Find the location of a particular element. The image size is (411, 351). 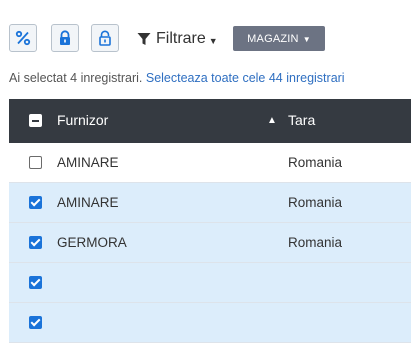

store-dropdown-button: MAGAZIN ▼ is located at coordinates (279, 38).